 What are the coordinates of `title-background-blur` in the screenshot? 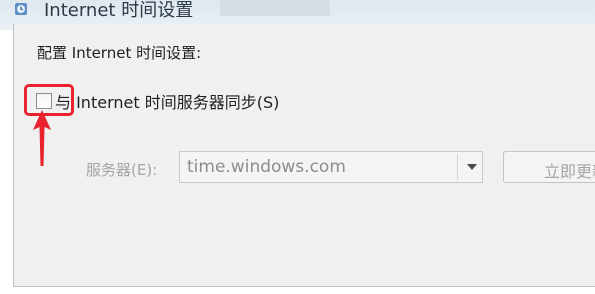 It's located at (275, 8).